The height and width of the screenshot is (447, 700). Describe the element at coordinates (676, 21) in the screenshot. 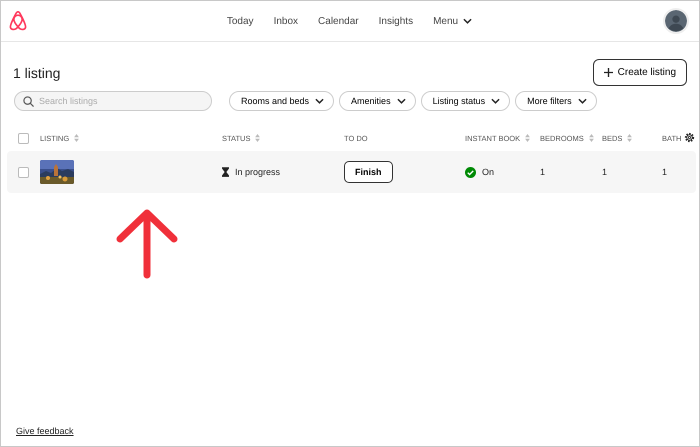

I see `avatar-icon` at that location.